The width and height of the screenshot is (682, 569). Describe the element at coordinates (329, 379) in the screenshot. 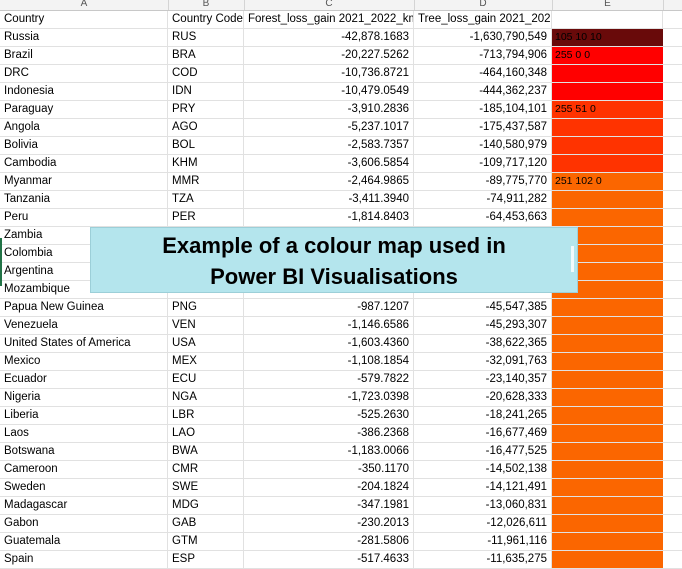

I see `cell-forest-loss-gain: -579.7822` at that location.